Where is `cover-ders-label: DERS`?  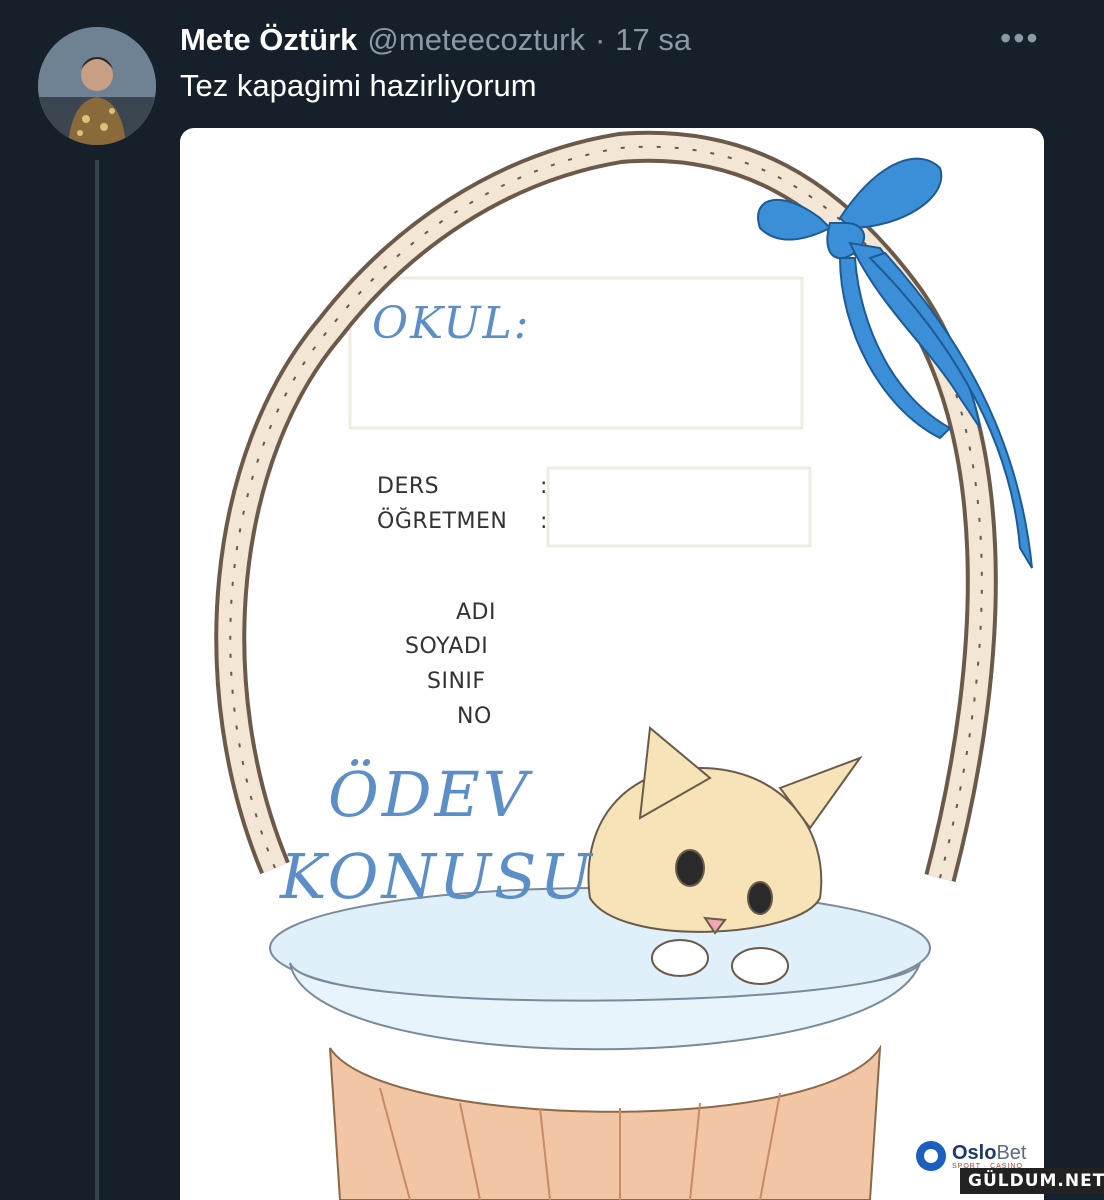 cover-ders-label: DERS is located at coordinates (408, 486).